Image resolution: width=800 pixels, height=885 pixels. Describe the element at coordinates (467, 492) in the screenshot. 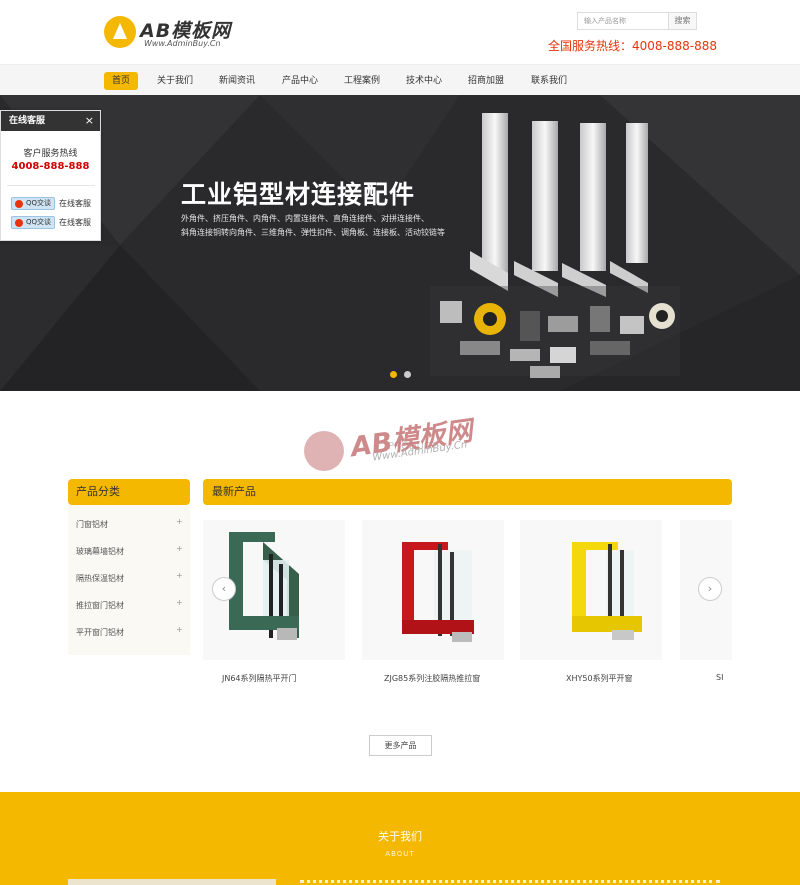

I see `latest-products-title: 最新产品` at that location.